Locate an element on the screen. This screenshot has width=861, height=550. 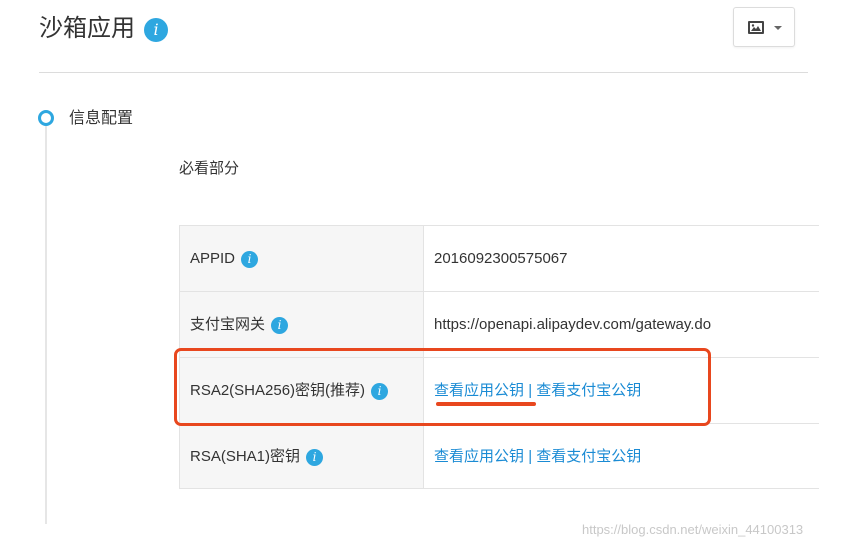
title-info-icon: i is located at coordinates (156, 30).